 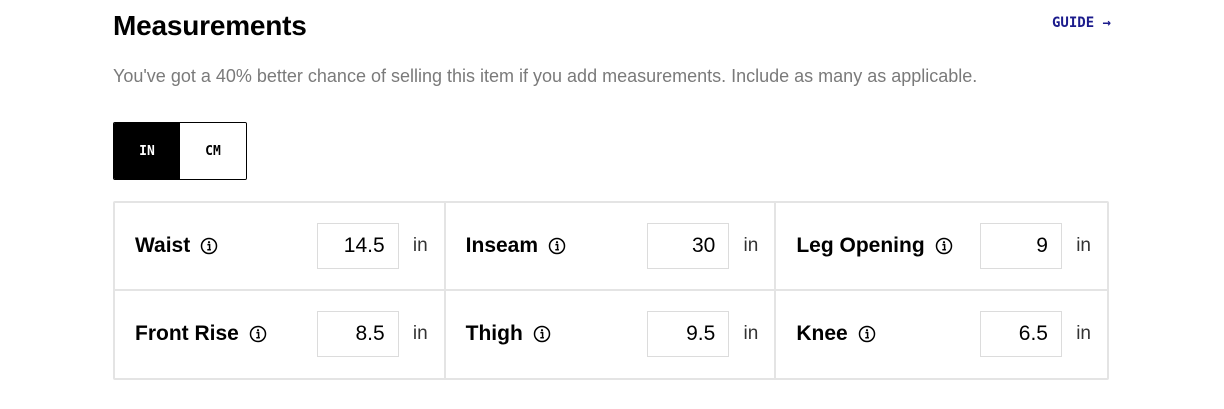 What do you see at coordinates (941, 335) in the screenshot?
I see `measurement-cell-knee: Knee in` at bounding box center [941, 335].